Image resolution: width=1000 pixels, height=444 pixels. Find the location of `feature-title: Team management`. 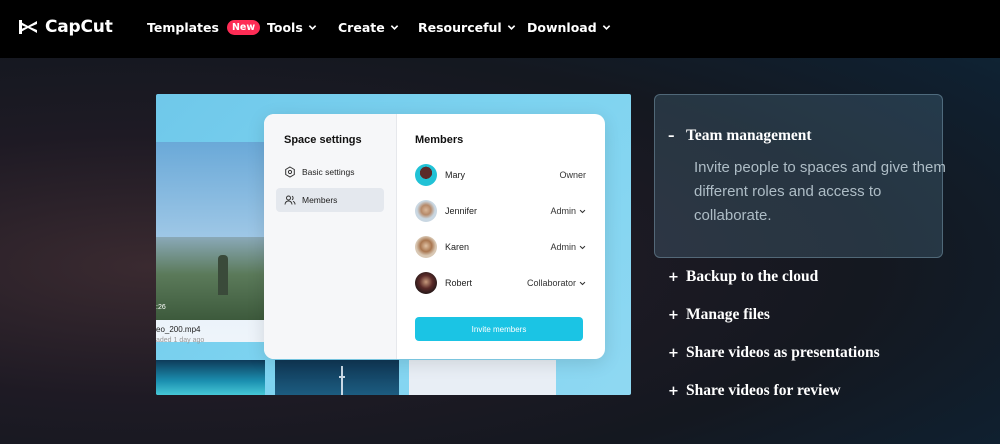

feature-title: Team management is located at coordinates (749, 135).